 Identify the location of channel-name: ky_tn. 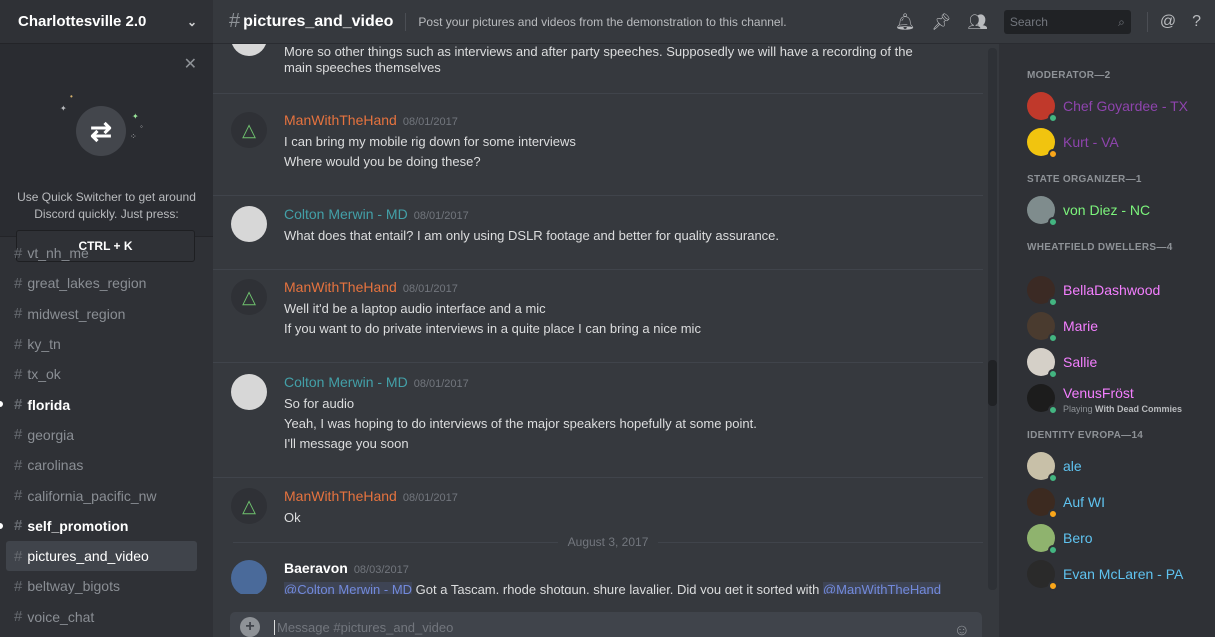
(44, 344).